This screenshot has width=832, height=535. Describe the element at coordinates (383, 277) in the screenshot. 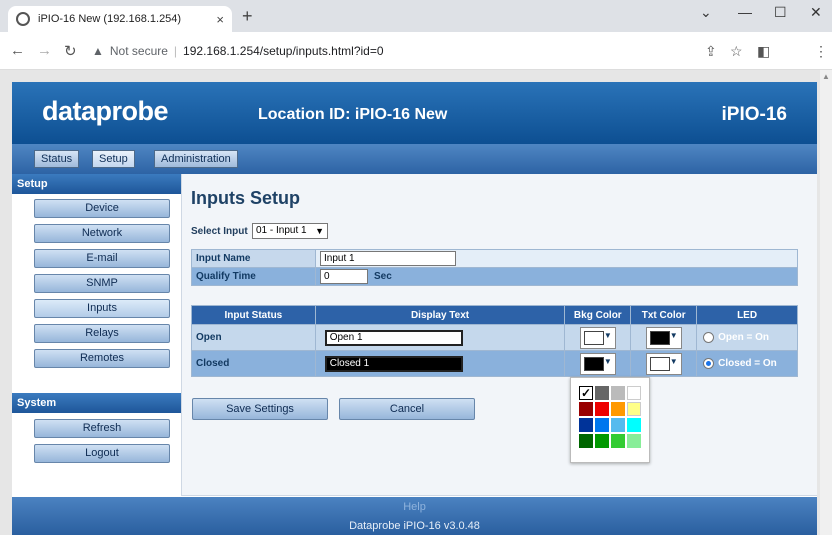

I see `qualify-unit: Sec` at that location.